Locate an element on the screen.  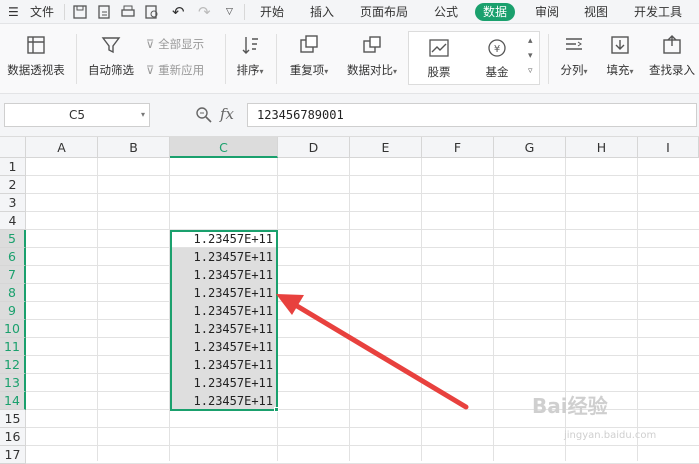
fund-yen-icon: ¥ is located at coordinates (497, 48).